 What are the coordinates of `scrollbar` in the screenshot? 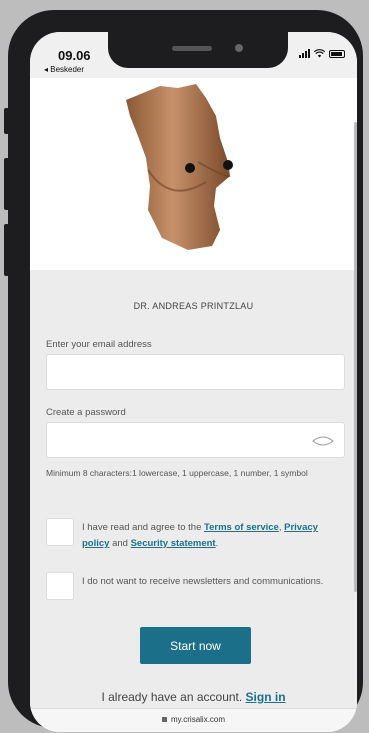 It's located at (355, 357).